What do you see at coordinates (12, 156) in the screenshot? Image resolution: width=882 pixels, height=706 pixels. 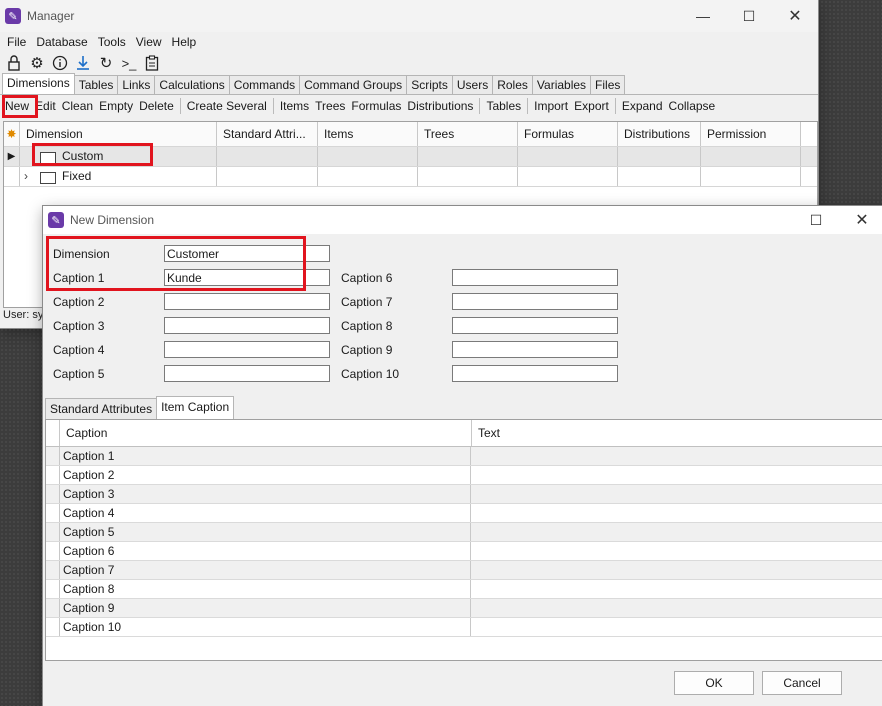 I see `row-selector-icon: ▶` at bounding box center [12, 156].